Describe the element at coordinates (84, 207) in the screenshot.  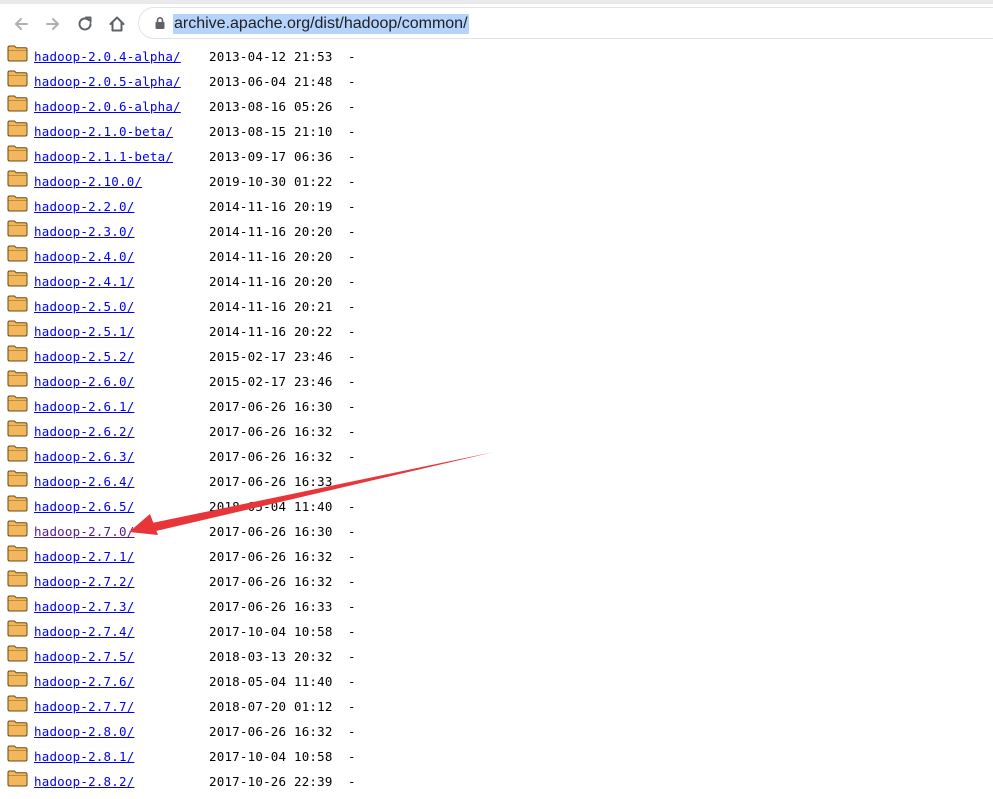
I see `folder-link: hadoop-2.2.0/` at that location.